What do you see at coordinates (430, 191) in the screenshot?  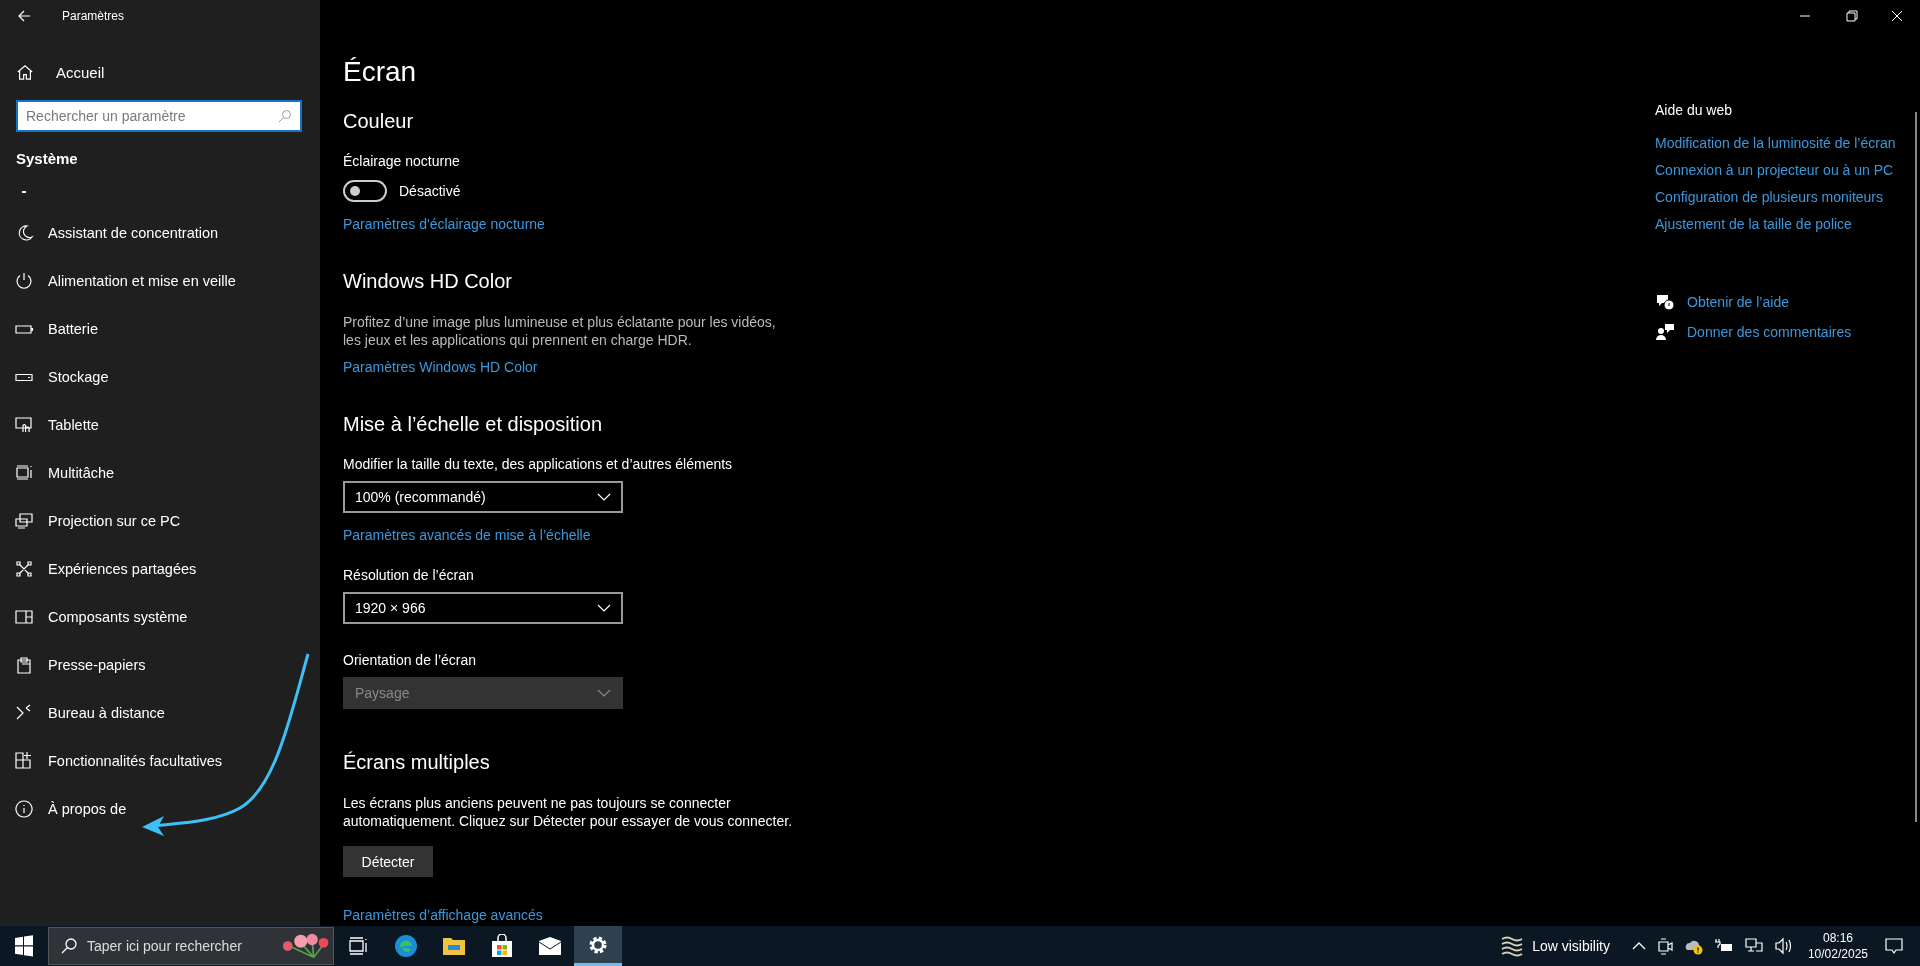 I see `toggle-state: Désactivé` at bounding box center [430, 191].